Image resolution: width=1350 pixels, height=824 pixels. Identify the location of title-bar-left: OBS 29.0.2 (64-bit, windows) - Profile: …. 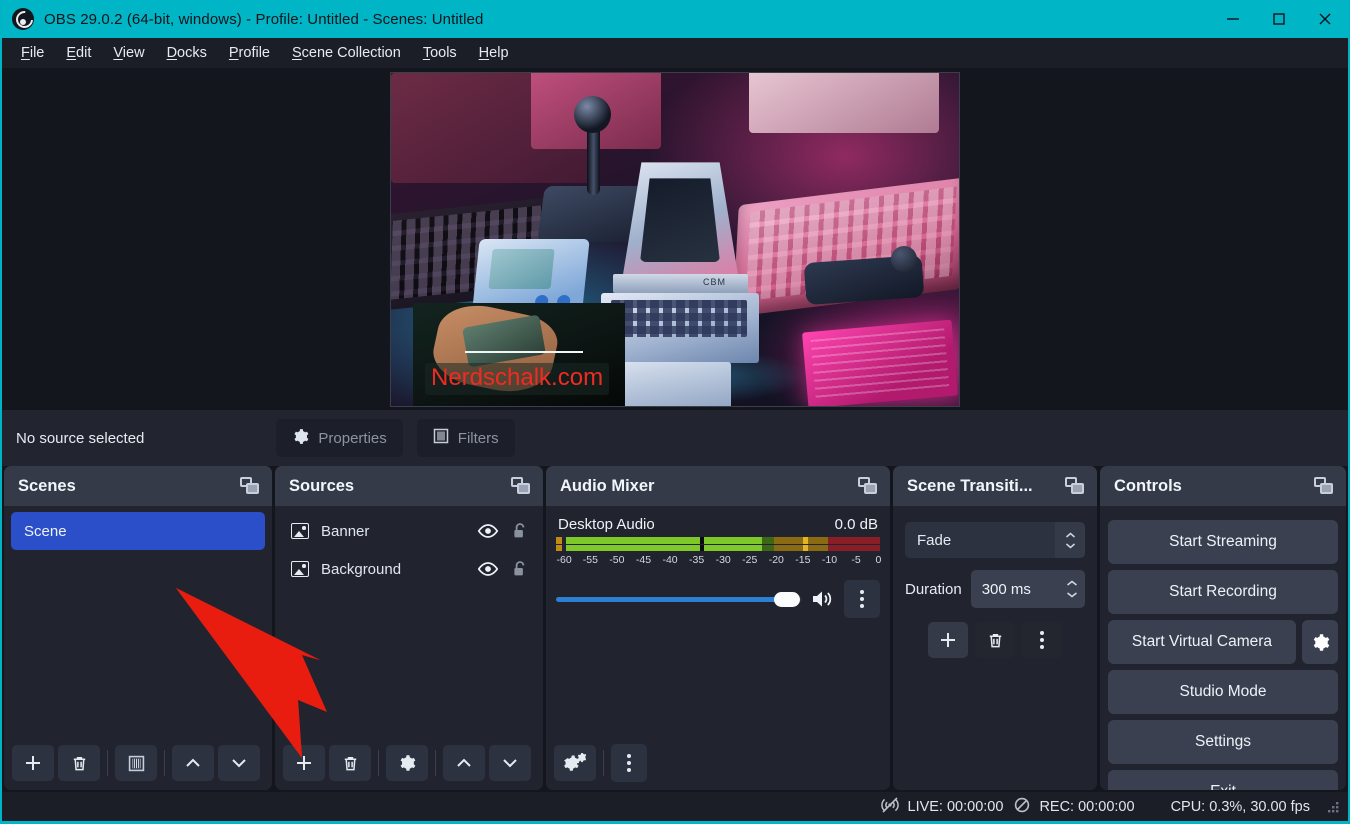
(242, 19).